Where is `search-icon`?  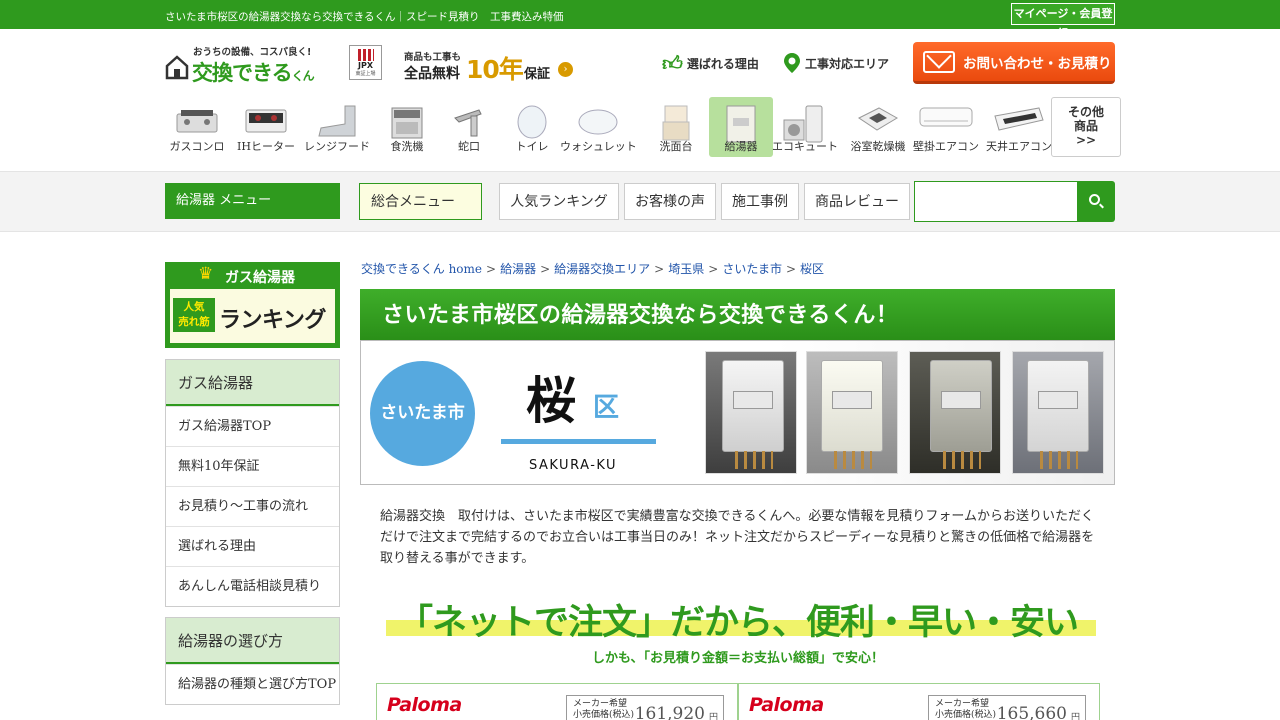
search-icon is located at coordinates (1094, 199).